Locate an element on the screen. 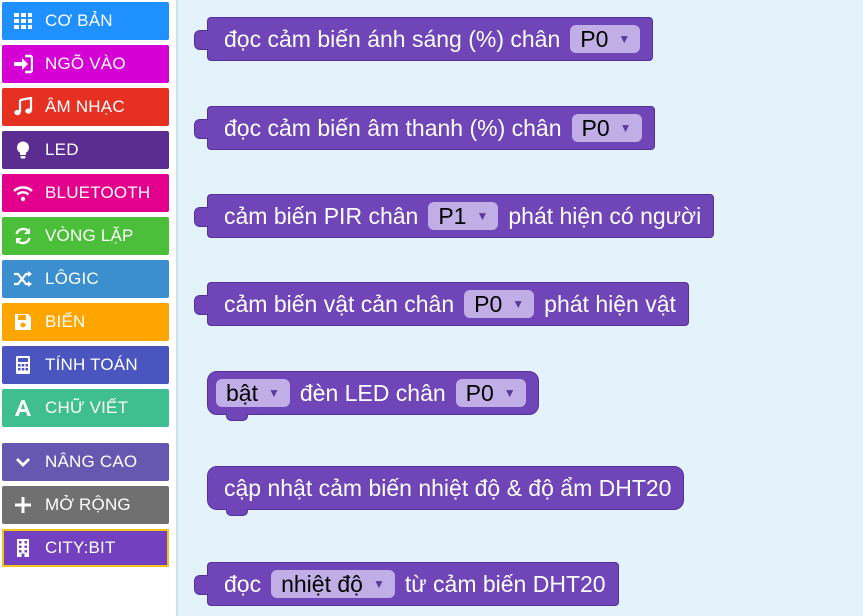 The width and height of the screenshot is (863, 616). block-text: cập nhật cảm biến nhiệt độ & độ ẩm DHT20 is located at coordinates (448, 487).